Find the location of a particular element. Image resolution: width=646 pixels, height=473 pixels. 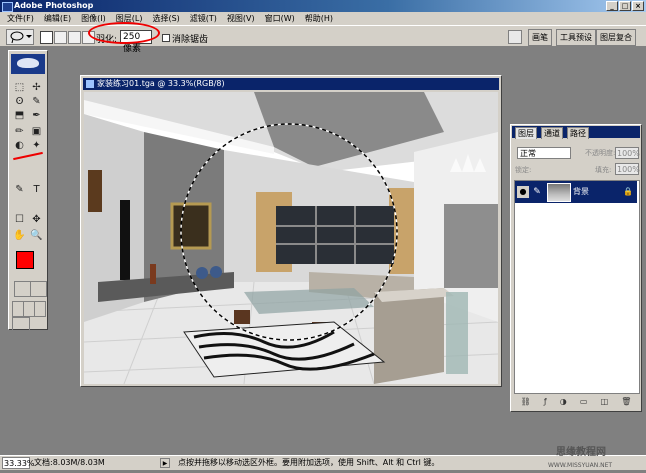

layer-thumbnail is located at coordinates (559, 192).